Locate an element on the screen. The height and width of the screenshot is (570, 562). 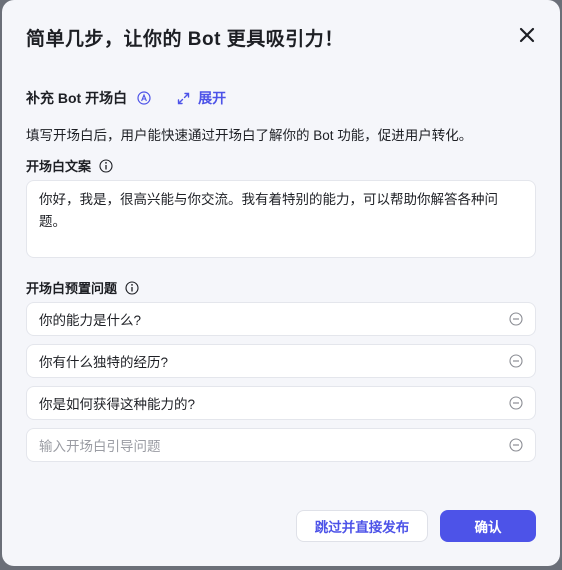
expand-label: 展开 is located at coordinates (212, 98).